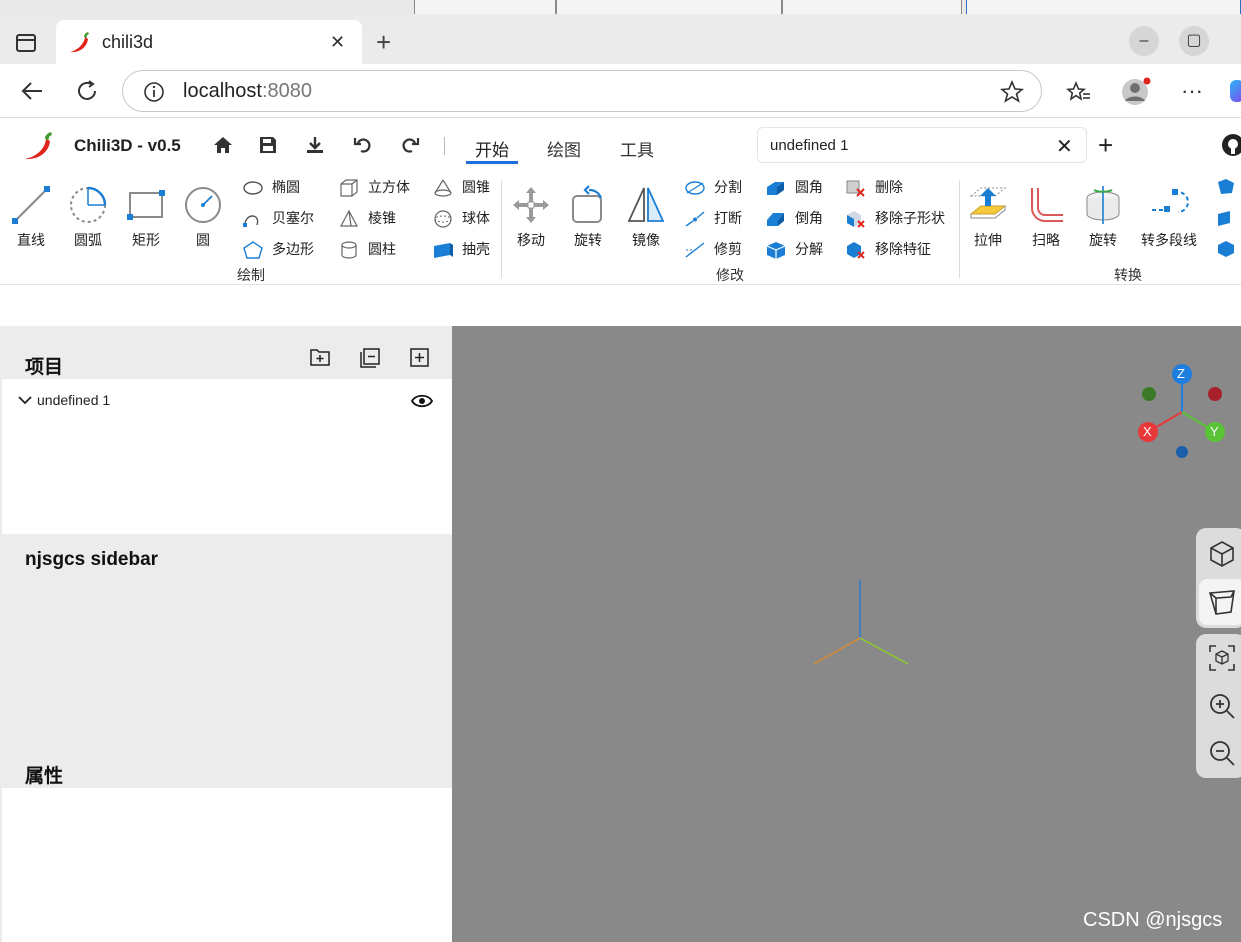  What do you see at coordinates (1235, 91) in the screenshot?
I see `copilot-icon` at bounding box center [1235, 91].